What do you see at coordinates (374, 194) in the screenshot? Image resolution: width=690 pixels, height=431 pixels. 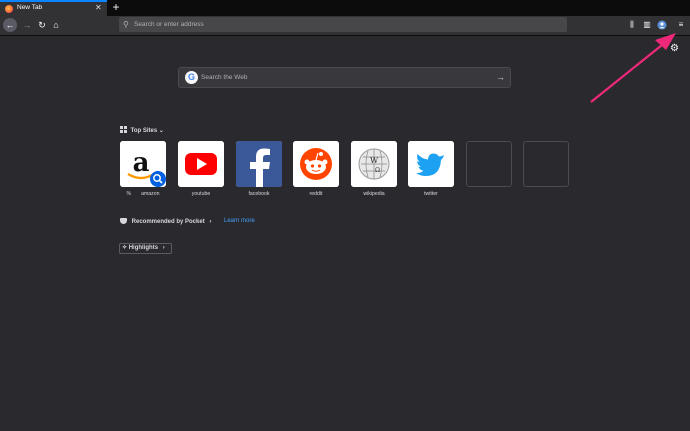 I see `top-site-label-wikipedia: wikipedia` at bounding box center [374, 194].